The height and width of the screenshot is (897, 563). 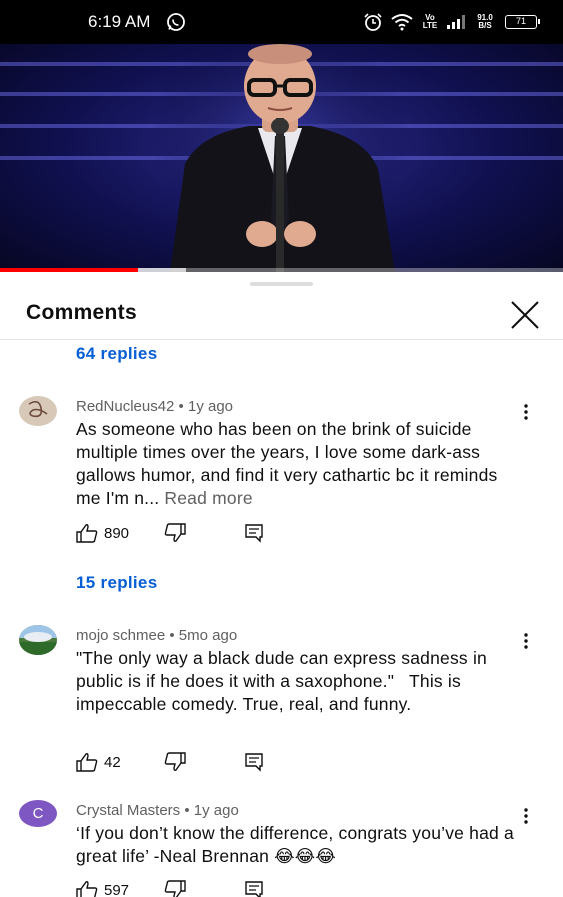 What do you see at coordinates (525, 315) in the screenshot?
I see `close-icon` at bounding box center [525, 315].